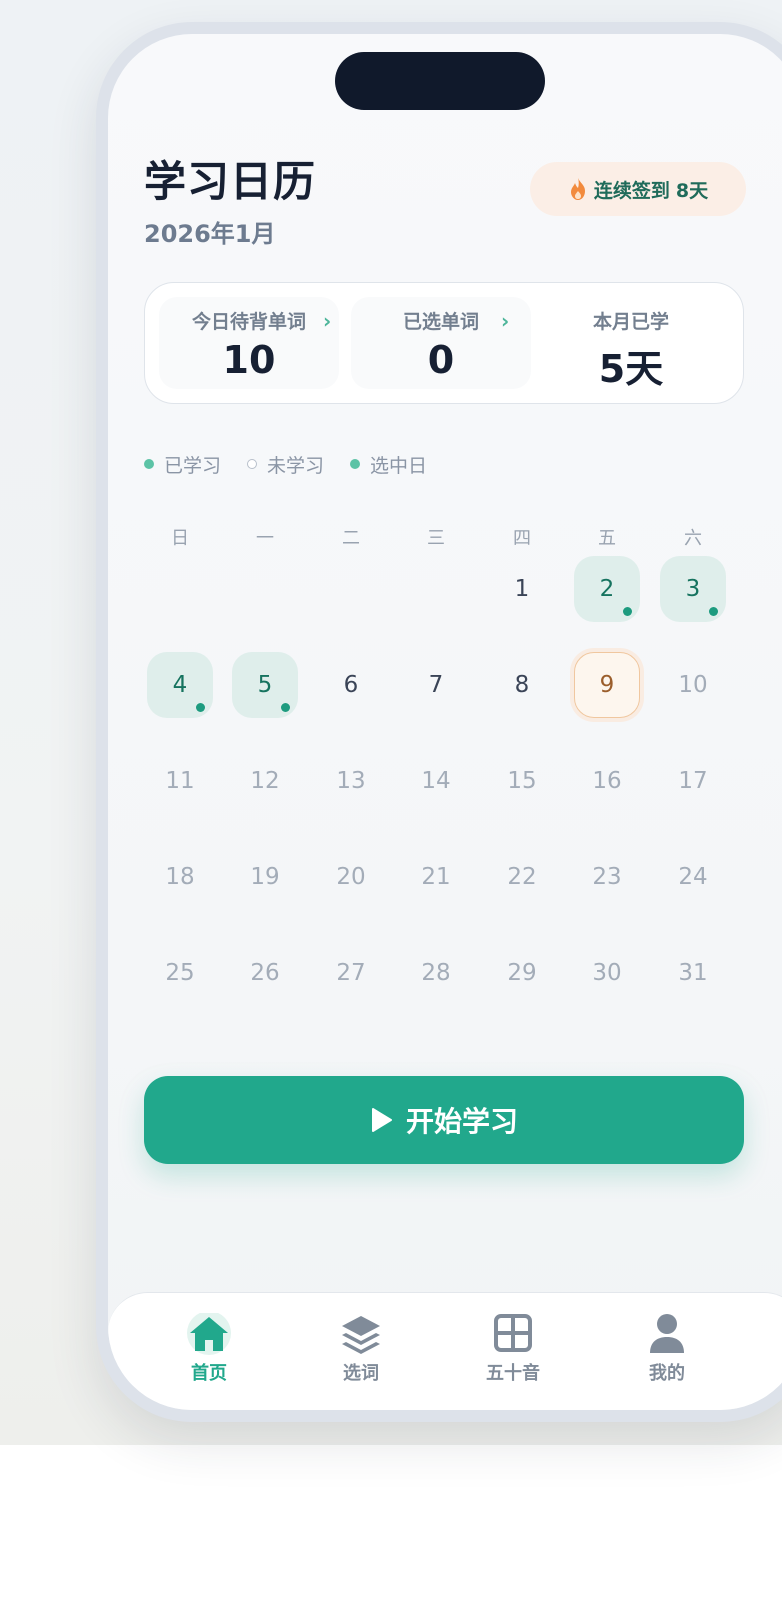 The height and width of the screenshot is (1600, 782). What do you see at coordinates (209, 1373) in the screenshot?
I see `tab-label: 首页` at bounding box center [209, 1373].